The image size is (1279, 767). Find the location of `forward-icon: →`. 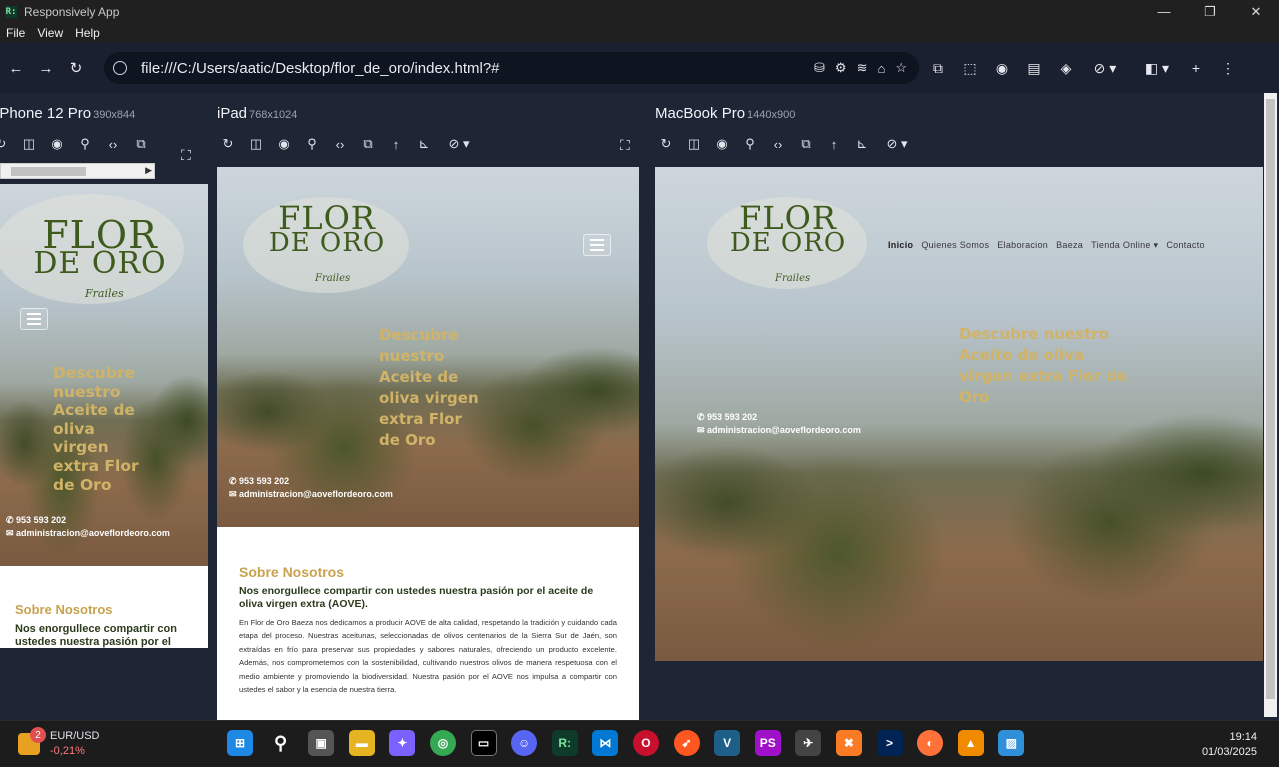

forward-icon: → is located at coordinates (46, 68).